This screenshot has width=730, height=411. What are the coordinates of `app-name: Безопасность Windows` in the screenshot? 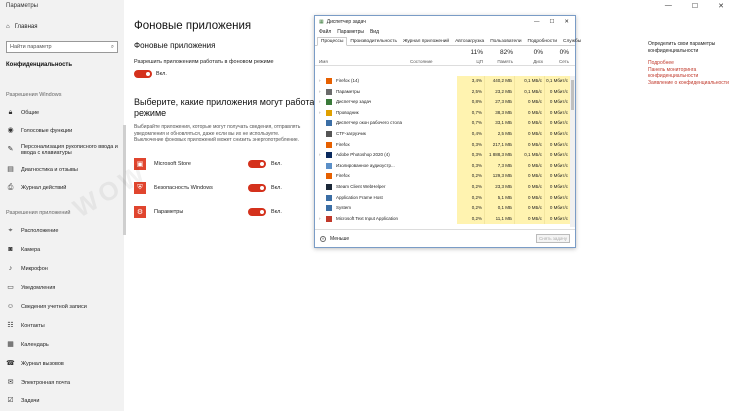 It's located at (183, 188).